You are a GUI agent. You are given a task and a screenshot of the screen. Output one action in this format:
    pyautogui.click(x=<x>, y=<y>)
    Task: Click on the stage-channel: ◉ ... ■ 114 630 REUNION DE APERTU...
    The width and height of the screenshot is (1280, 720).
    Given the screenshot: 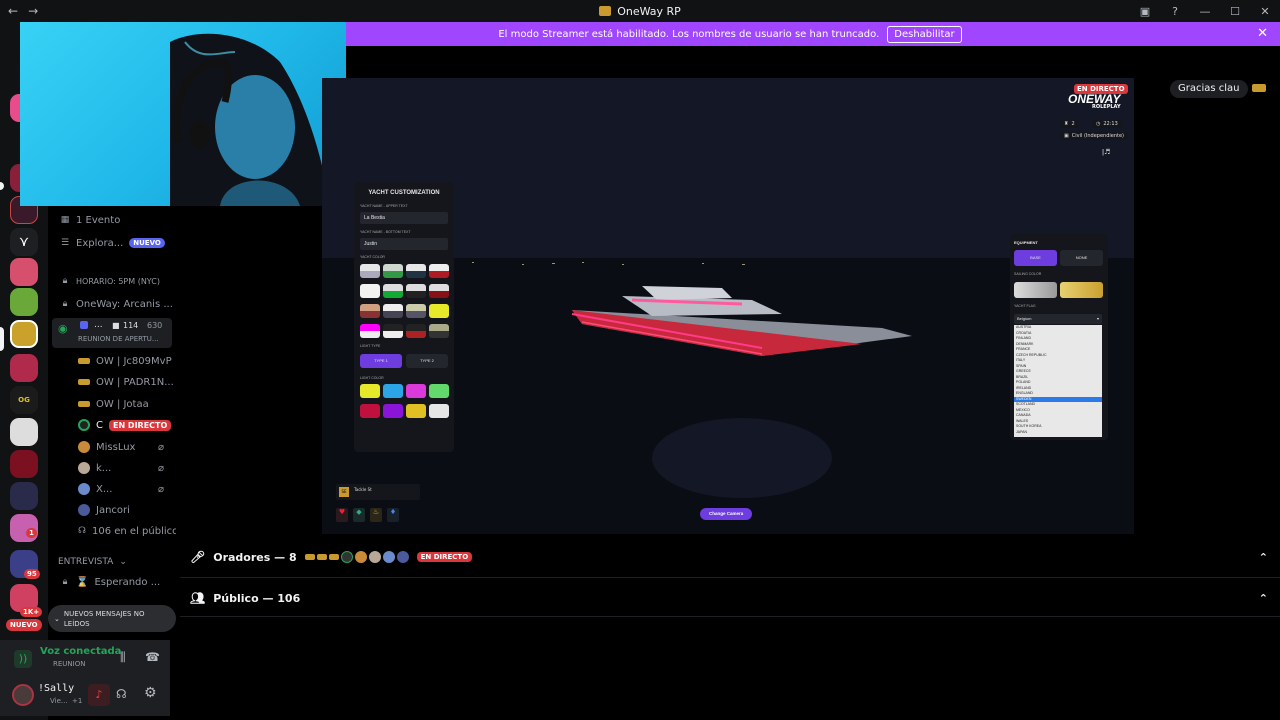 What is the action you would take?
    pyautogui.click(x=112, y=333)
    